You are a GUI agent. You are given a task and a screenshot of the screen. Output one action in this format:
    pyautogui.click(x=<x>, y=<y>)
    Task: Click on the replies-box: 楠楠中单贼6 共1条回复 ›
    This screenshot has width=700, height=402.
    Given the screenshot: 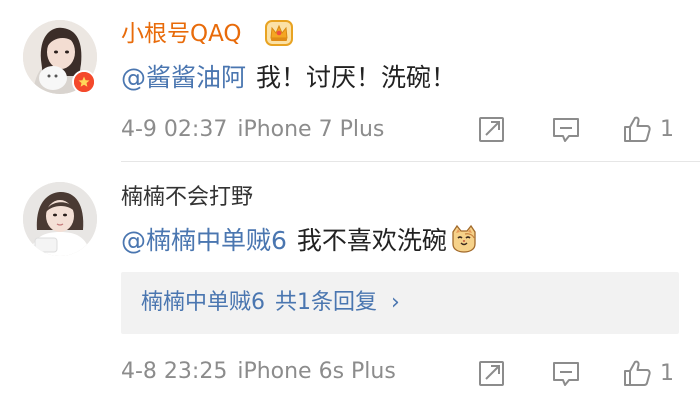 What is the action you would take?
    pyautogui.click(x=400, y=303)
    